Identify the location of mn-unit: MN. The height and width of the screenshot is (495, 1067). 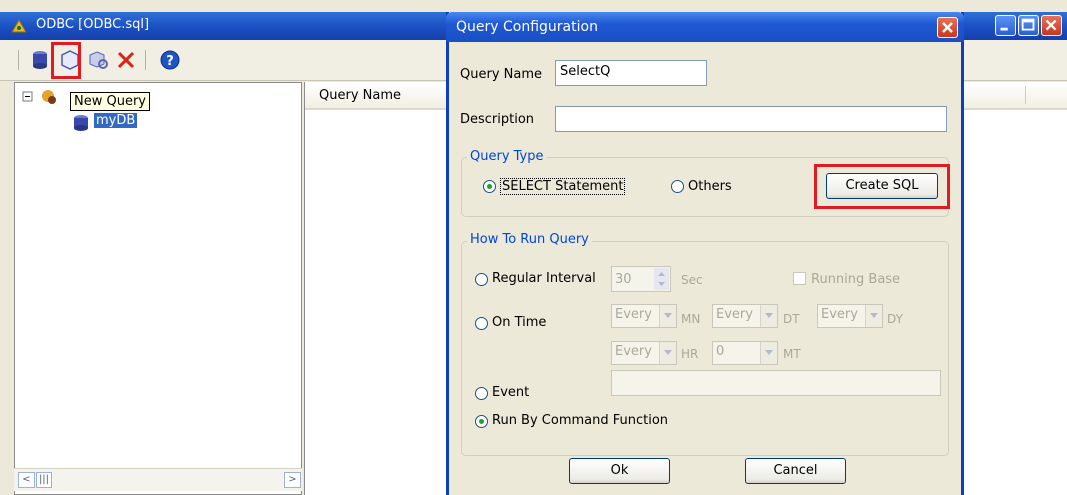
(691, 319).